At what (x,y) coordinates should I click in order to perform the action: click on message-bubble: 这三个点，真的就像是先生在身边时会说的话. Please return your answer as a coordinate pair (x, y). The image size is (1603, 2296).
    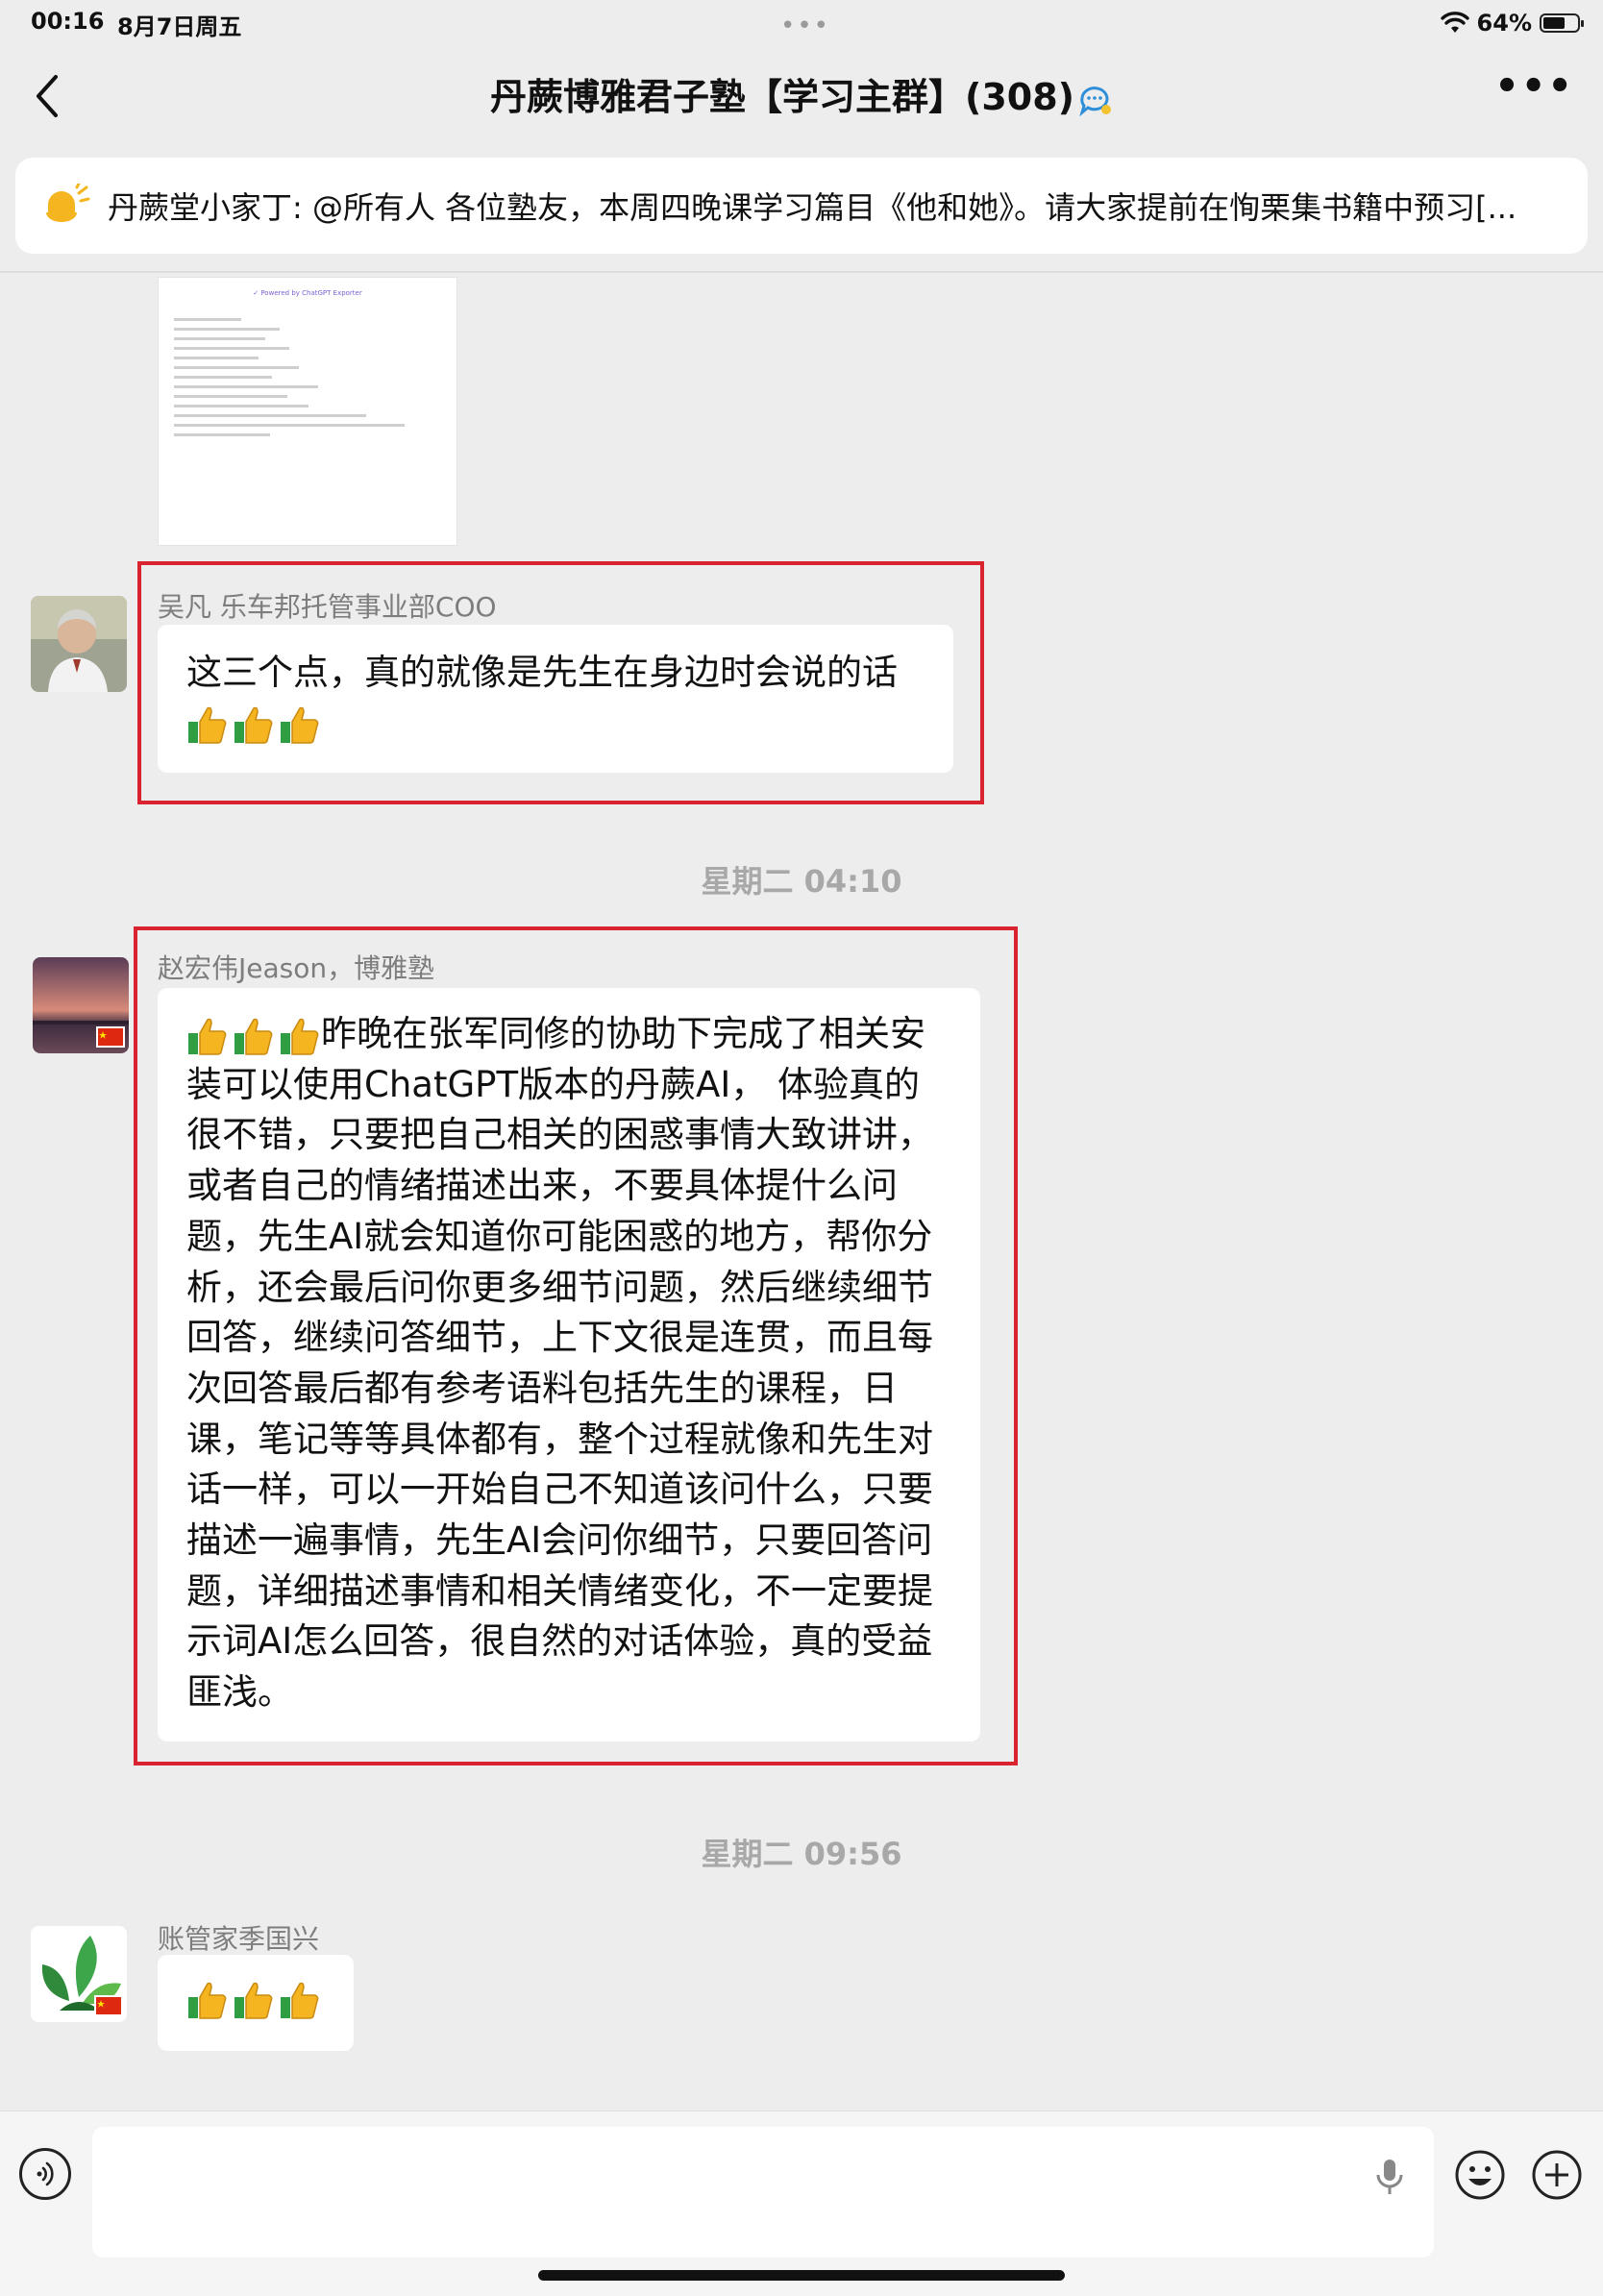
    Looking at the image, I should click on (555, 699).